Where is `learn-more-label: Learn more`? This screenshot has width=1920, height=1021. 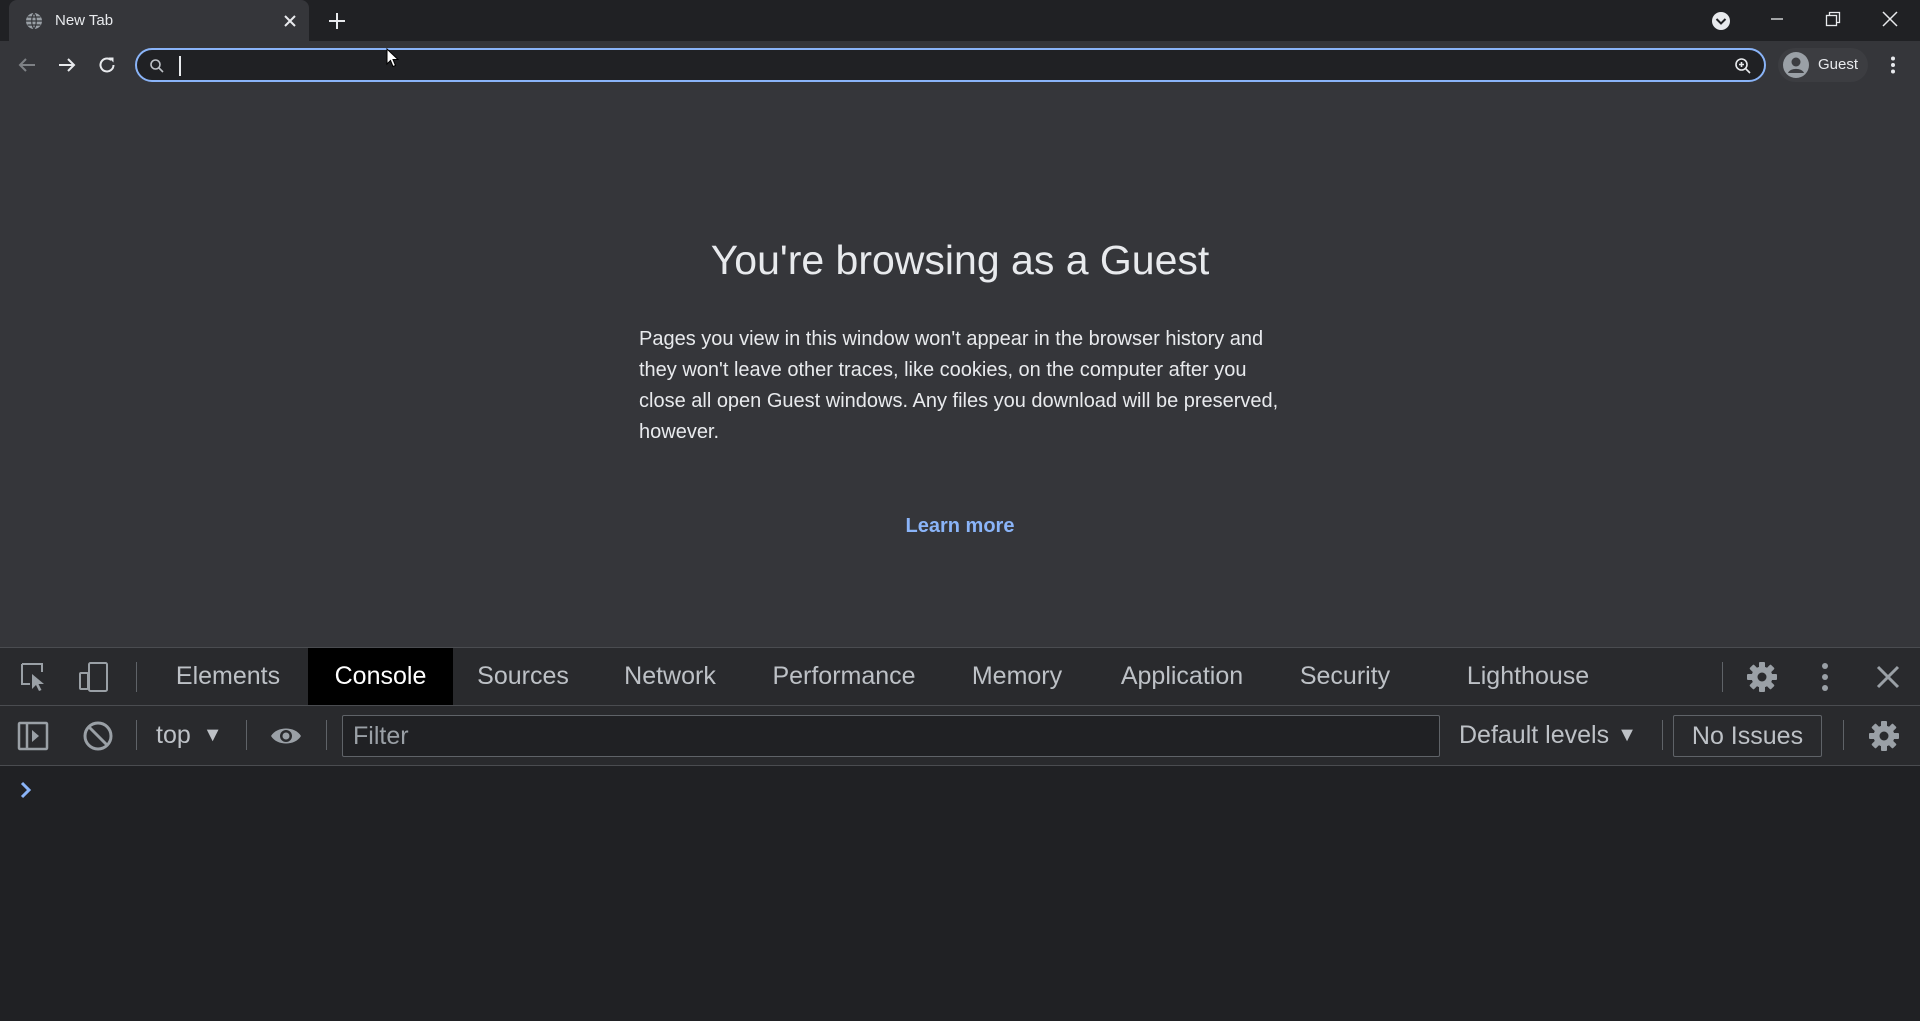 learn-more-label: Learn more is located at coordinates (960, 526).